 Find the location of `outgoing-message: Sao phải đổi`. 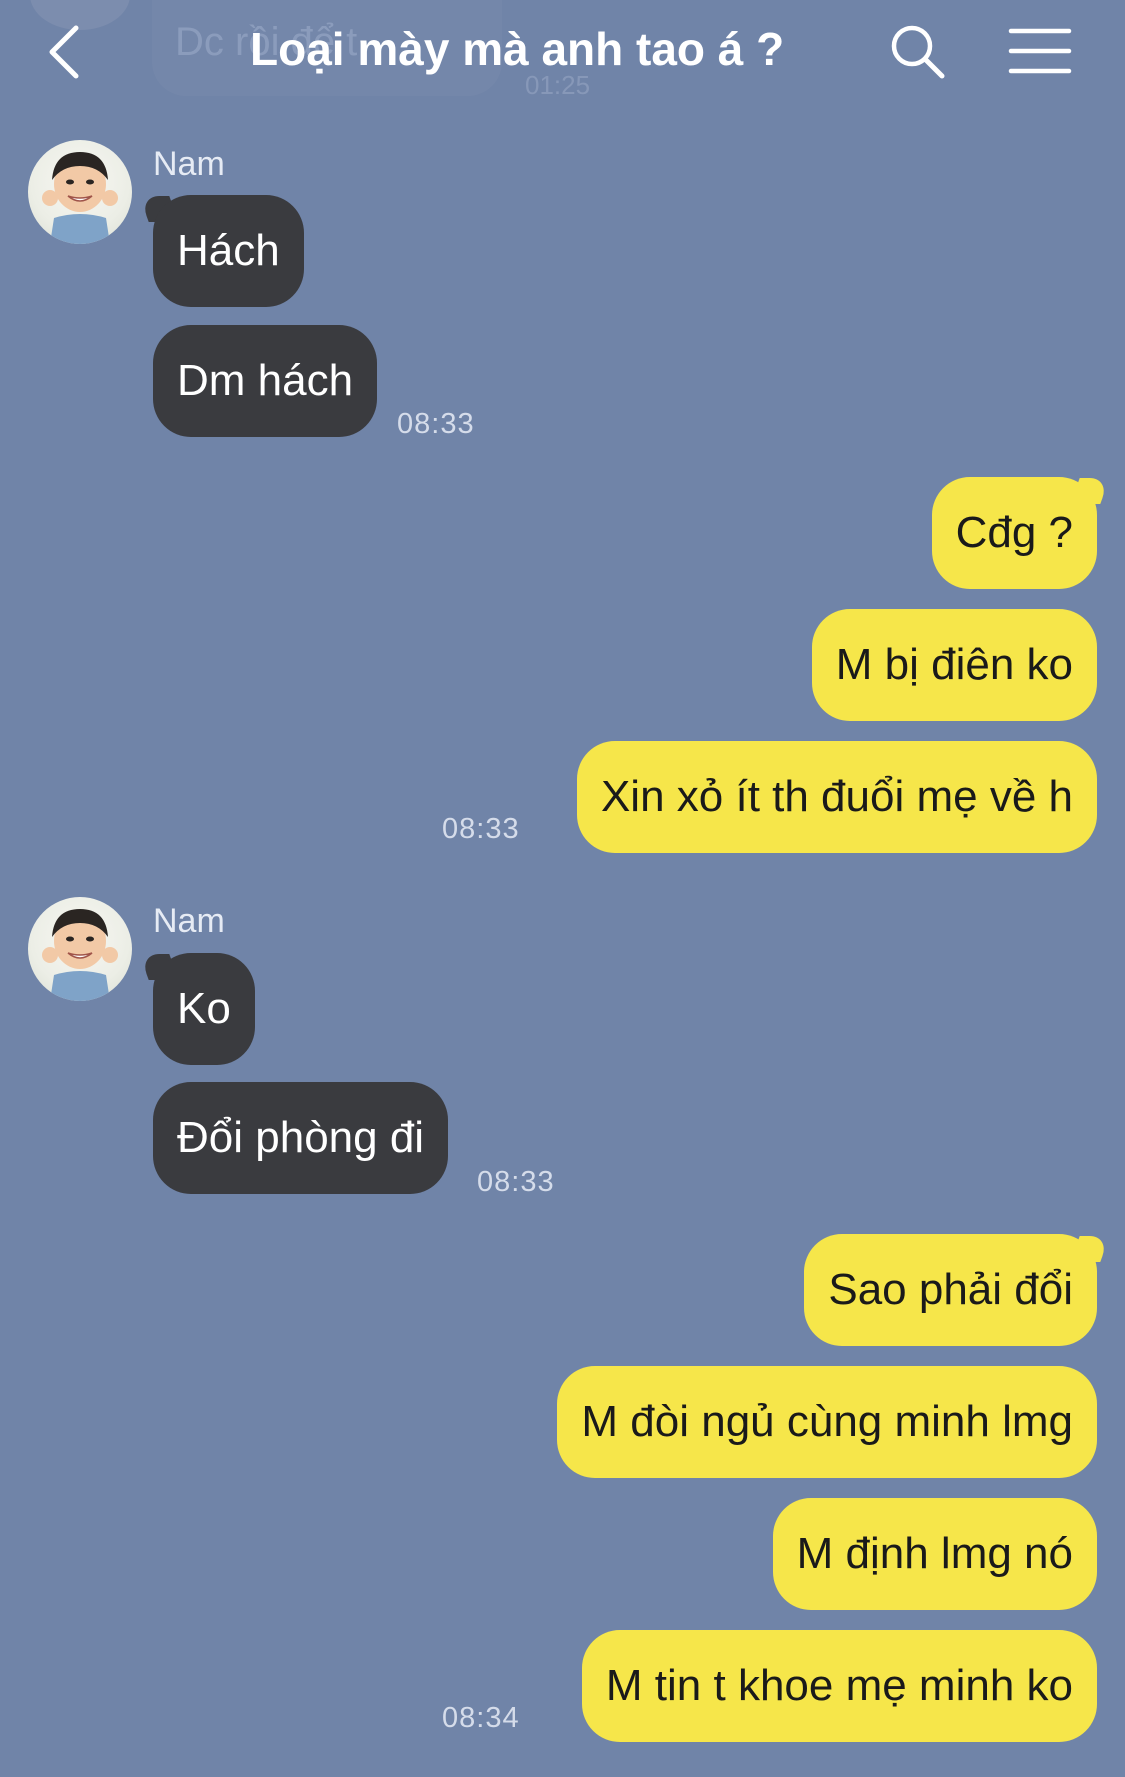

outgoing-message: Sao phải đổi is located at coordinates (950, 1290).